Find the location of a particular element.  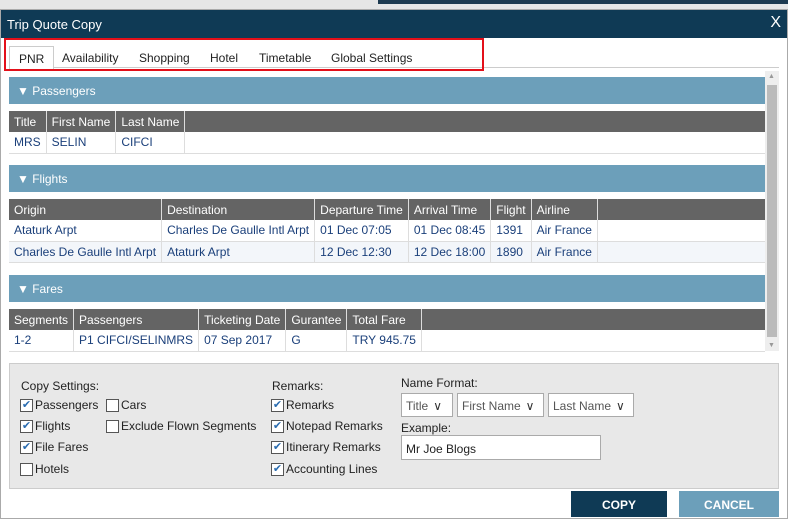

col-segments: Segments is located at coordinates (42, 319).